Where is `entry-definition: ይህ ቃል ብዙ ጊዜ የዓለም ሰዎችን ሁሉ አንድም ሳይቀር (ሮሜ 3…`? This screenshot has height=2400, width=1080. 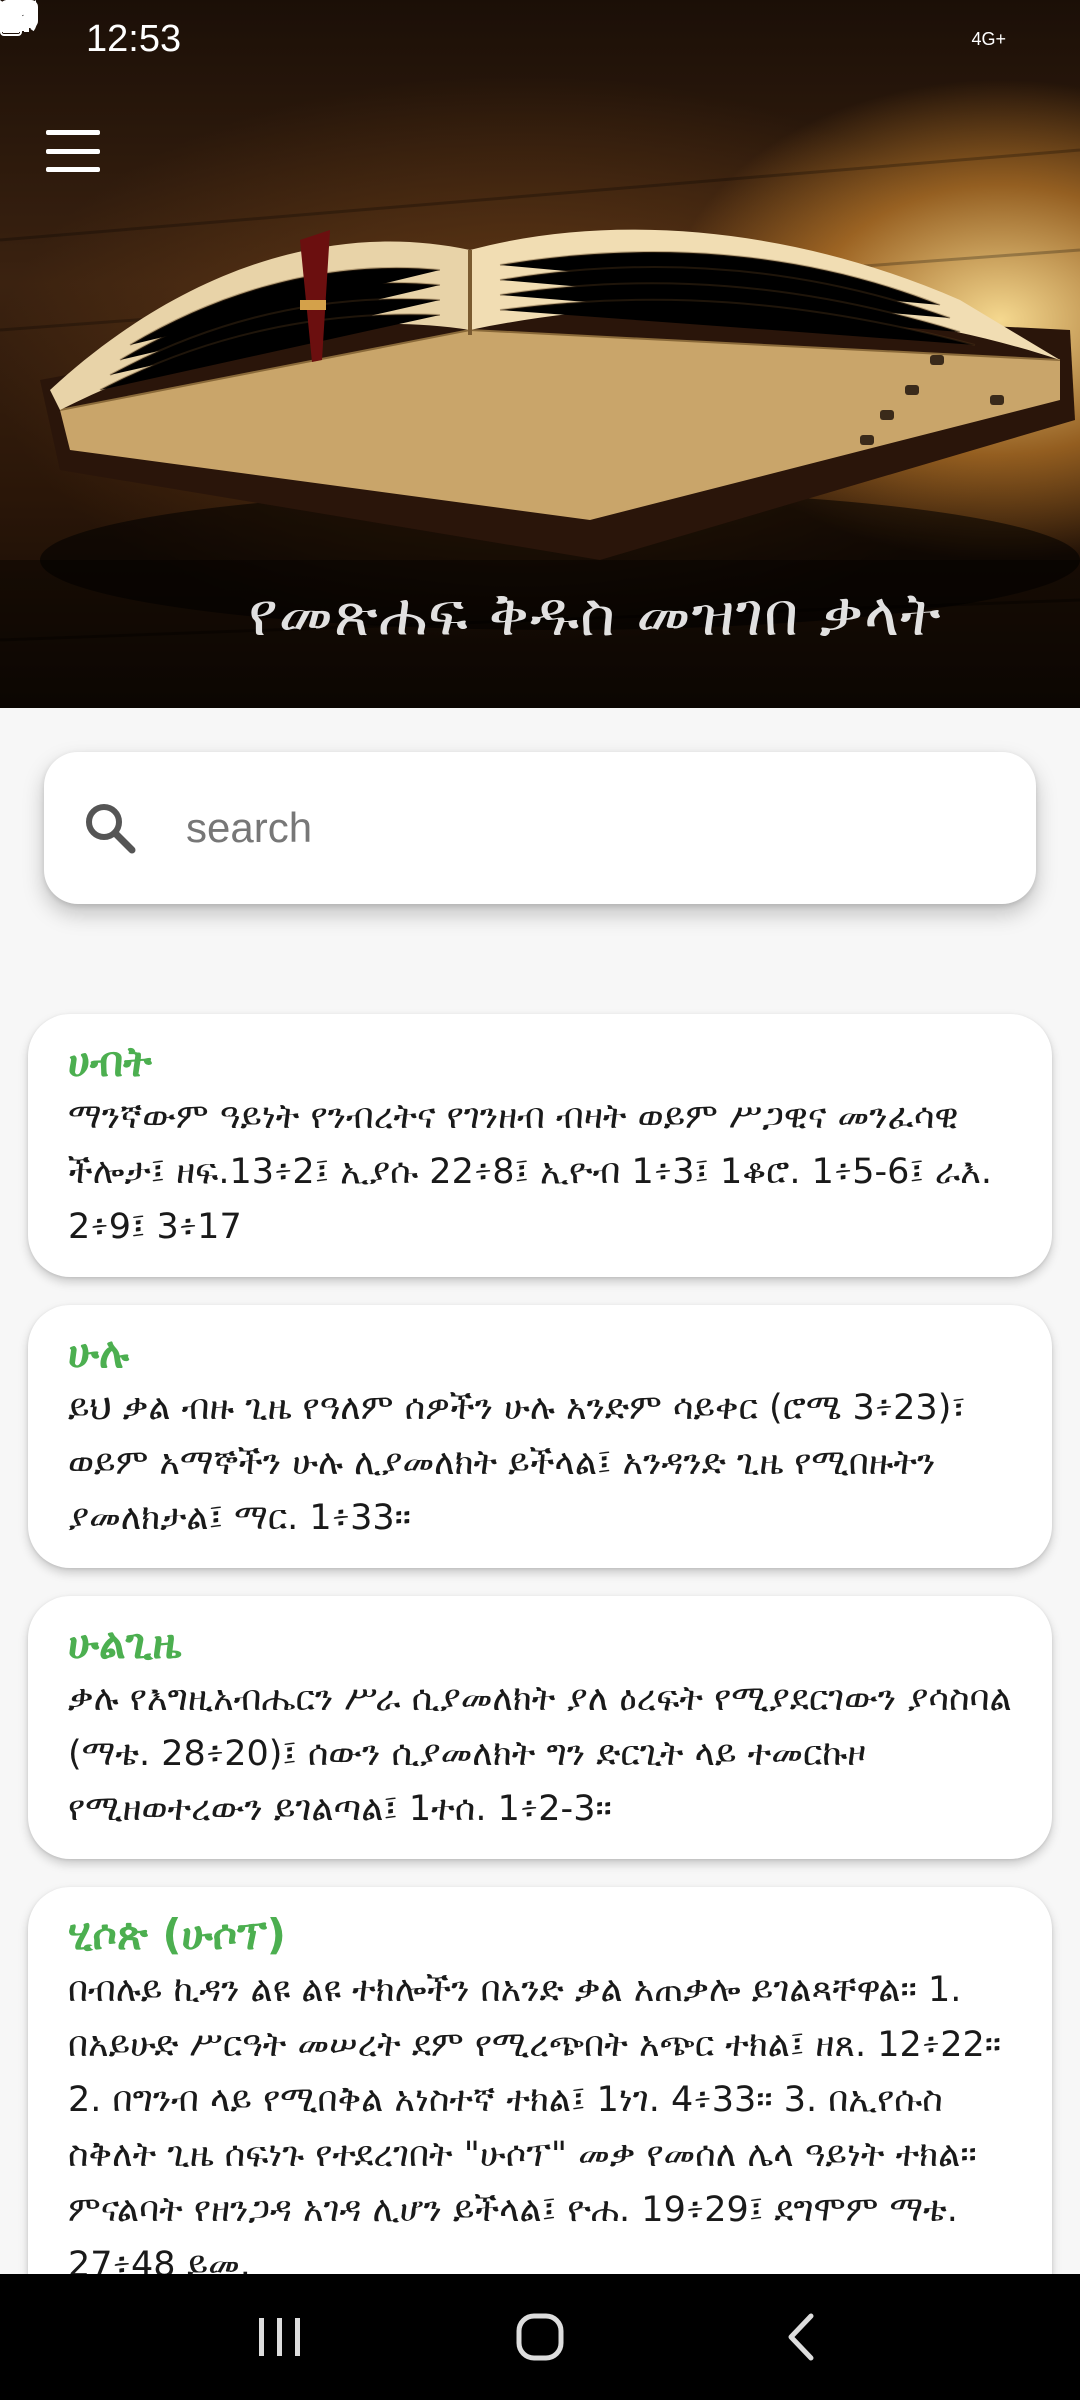
entry-definition: ይህ ቃል ብዙ ጊዜ የዓለም ሰዎችን ሁሉ አንድም ሳይቀር (ሮሜ 3… is located at coordinates (517, 1463).